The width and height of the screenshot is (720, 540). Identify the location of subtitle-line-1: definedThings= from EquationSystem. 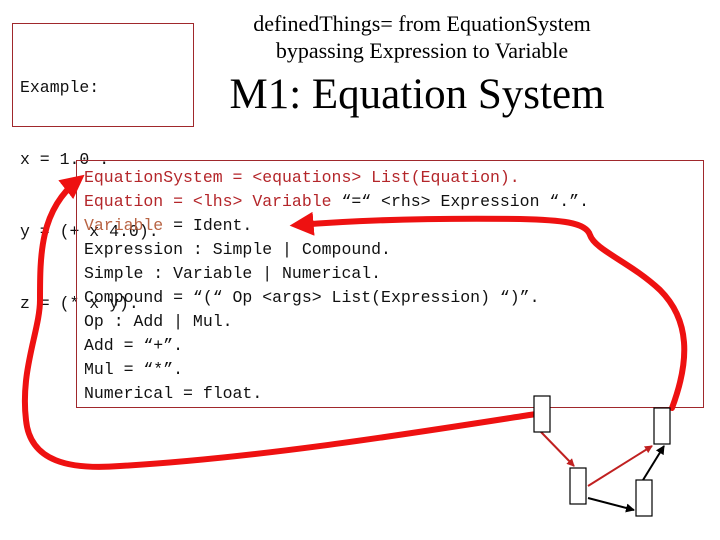
(422, 23).